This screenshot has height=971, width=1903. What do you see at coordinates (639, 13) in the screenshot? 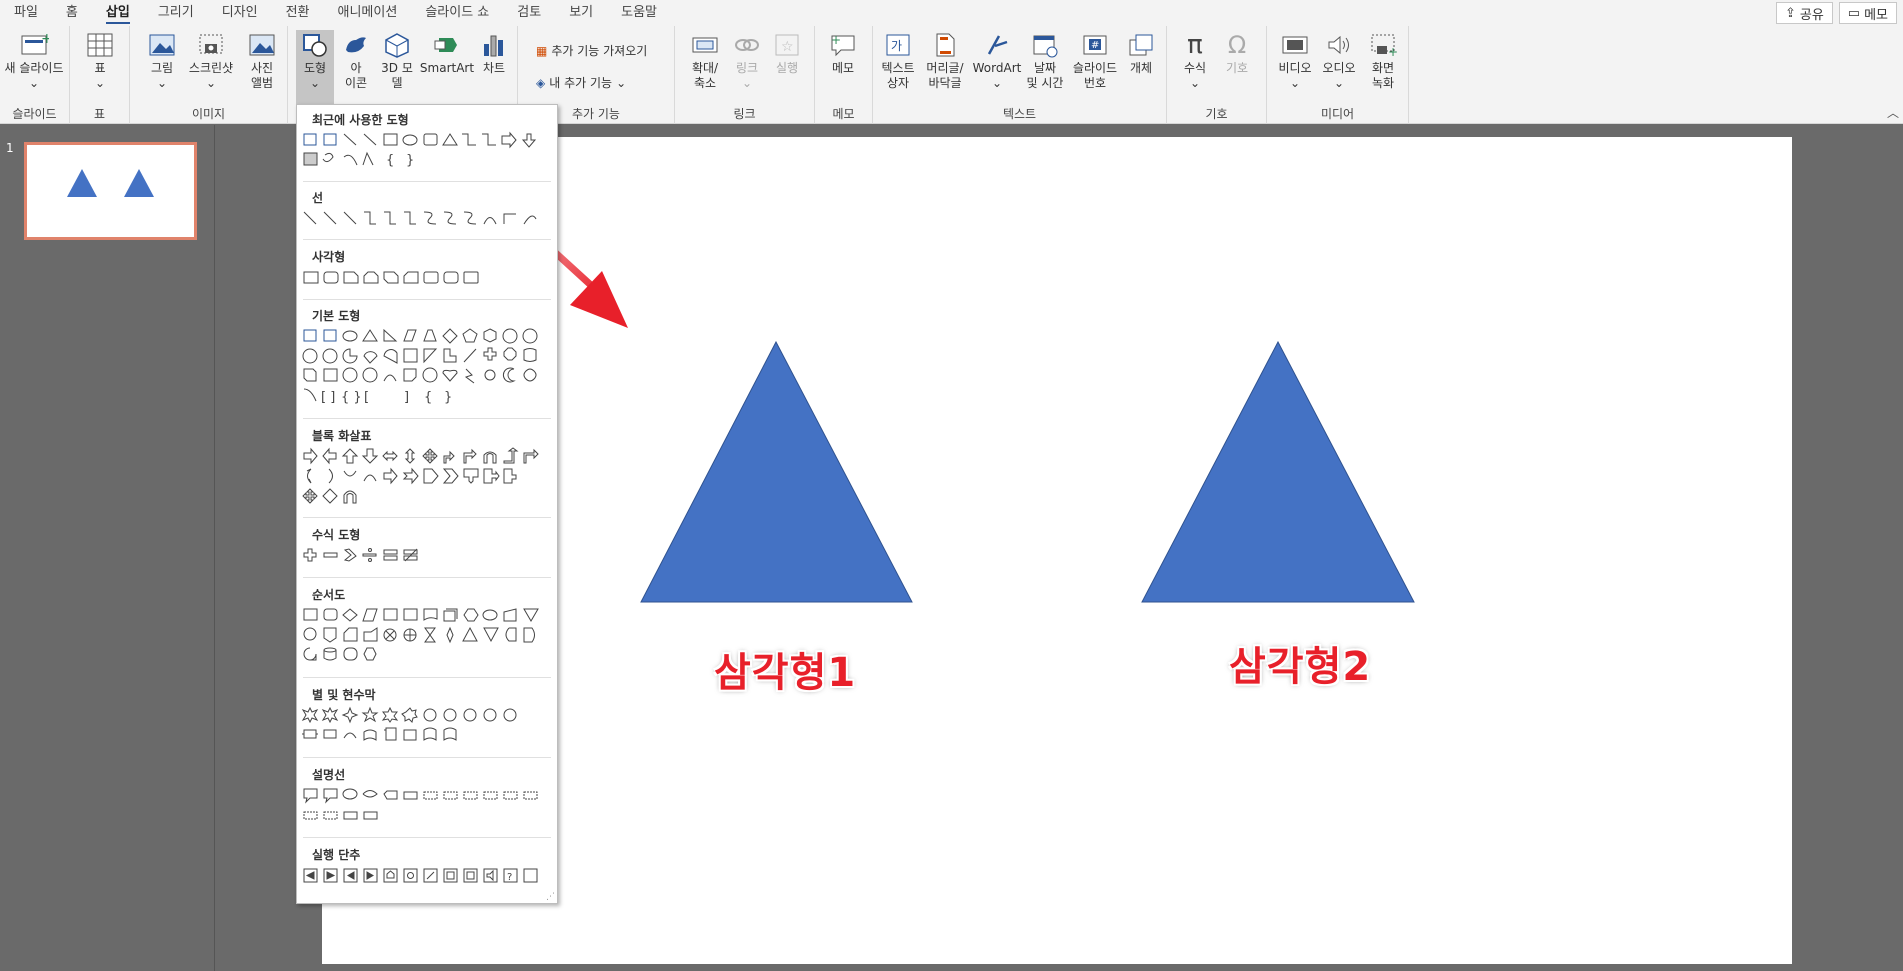
I see `tab-help: 도움말` at bounding box center [639, 13].